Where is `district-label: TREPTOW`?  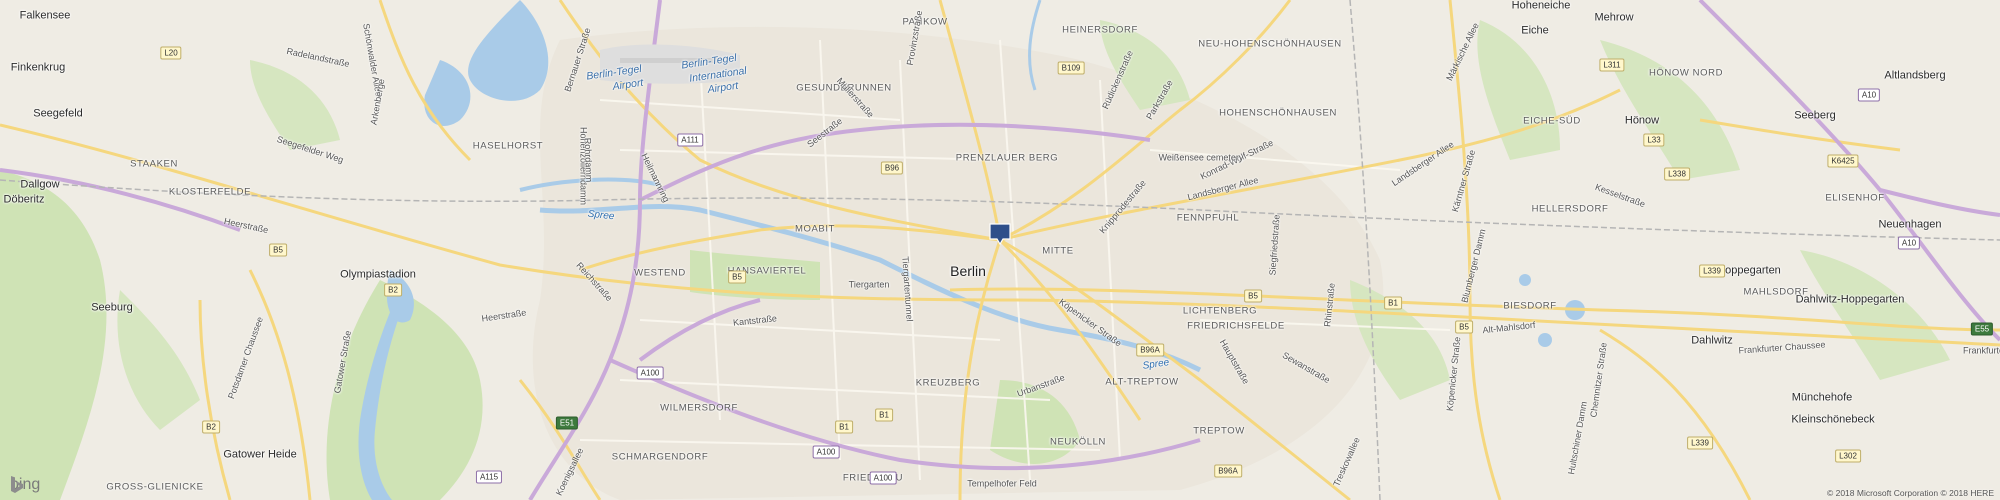 district-label: TREPTOW is located at coordinates (1219, 431).